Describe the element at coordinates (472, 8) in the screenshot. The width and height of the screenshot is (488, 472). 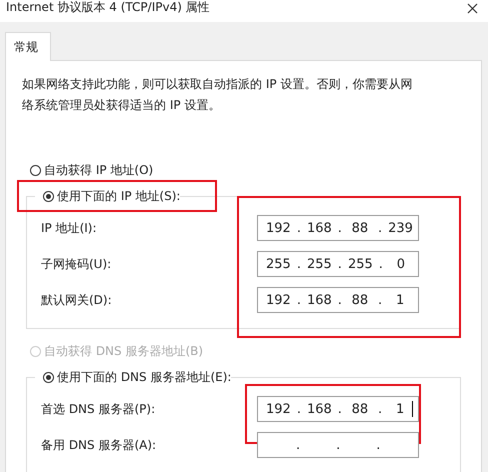
I see `close-icon` at that location.